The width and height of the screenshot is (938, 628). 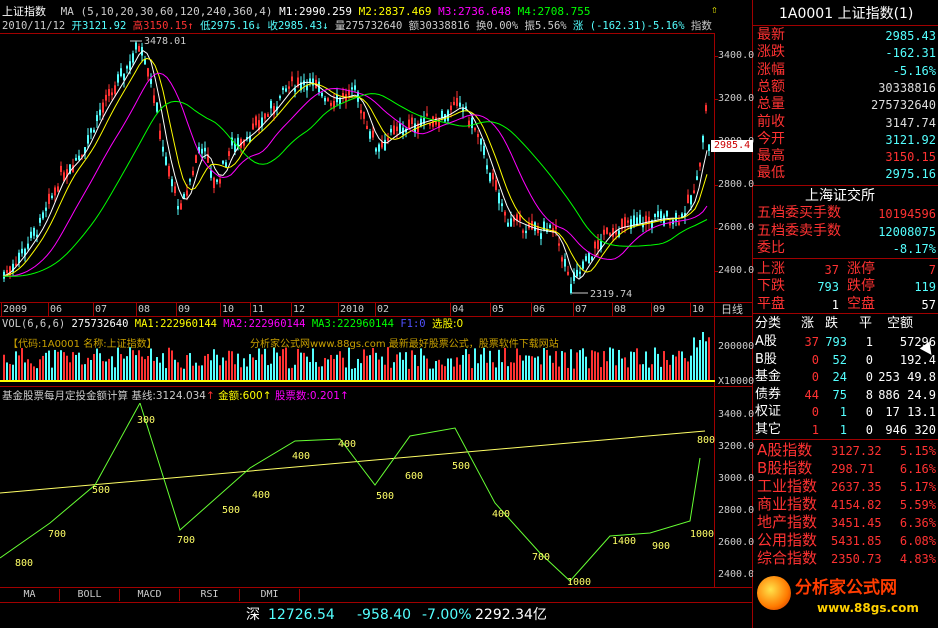 What do you see at coordinates (698, 309) in the screenshot?
I see `date-x-tick: 10` at bounding box center [698, 309].